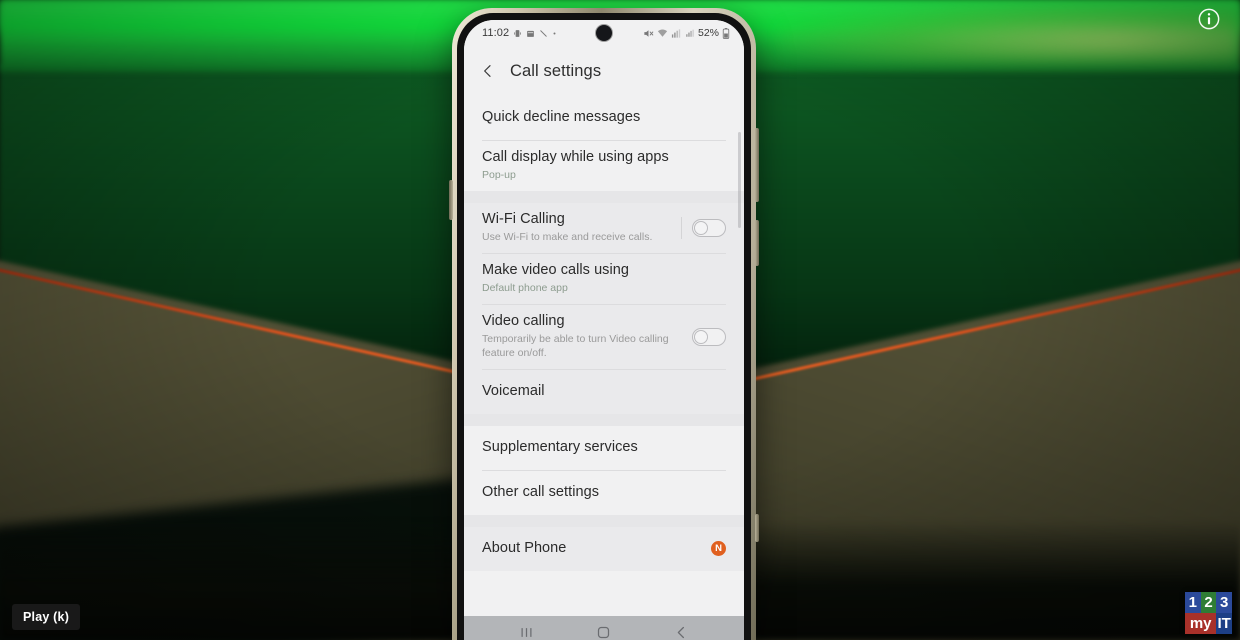  I want to click on logo-my: my, so click(1201, 623).